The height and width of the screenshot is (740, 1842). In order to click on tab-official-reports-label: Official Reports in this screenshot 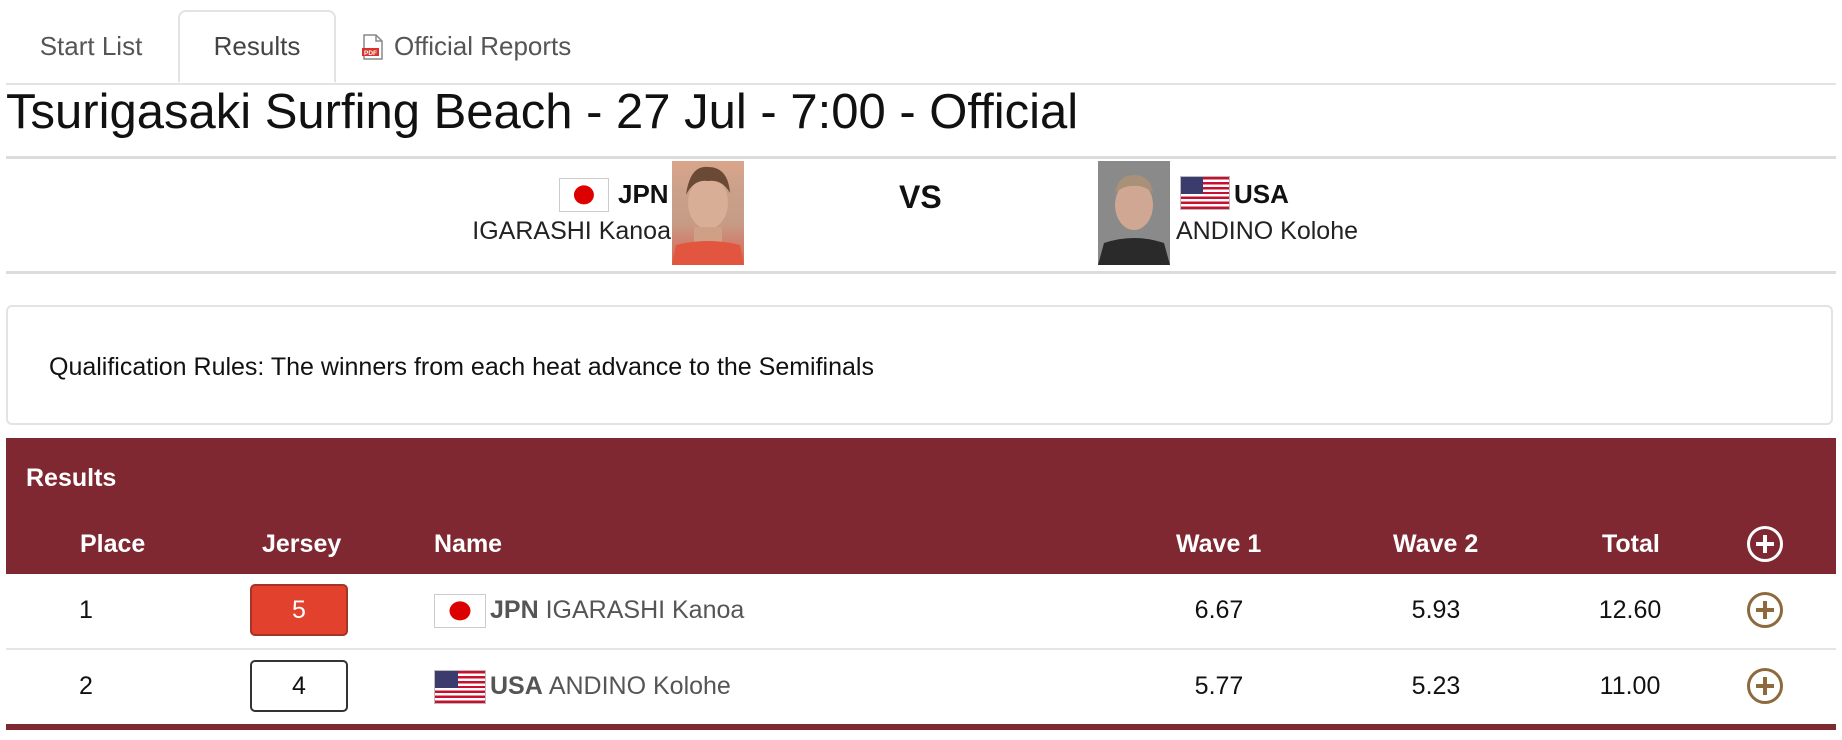, I will do `click(483, 46)`.